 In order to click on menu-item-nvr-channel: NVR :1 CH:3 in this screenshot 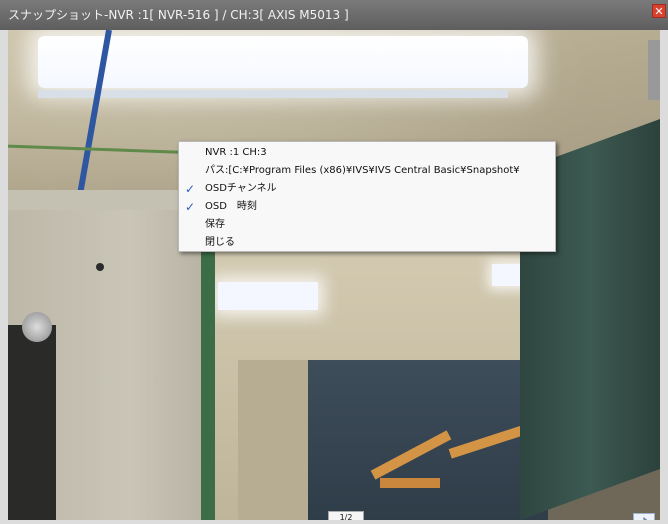, I will do `click(367, 153)`.